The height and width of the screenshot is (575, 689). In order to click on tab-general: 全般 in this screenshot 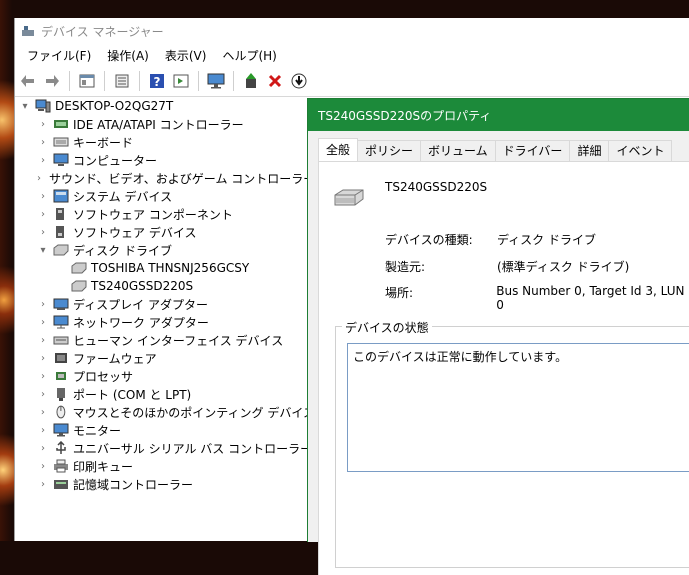, I will do `click(338, 149)`.